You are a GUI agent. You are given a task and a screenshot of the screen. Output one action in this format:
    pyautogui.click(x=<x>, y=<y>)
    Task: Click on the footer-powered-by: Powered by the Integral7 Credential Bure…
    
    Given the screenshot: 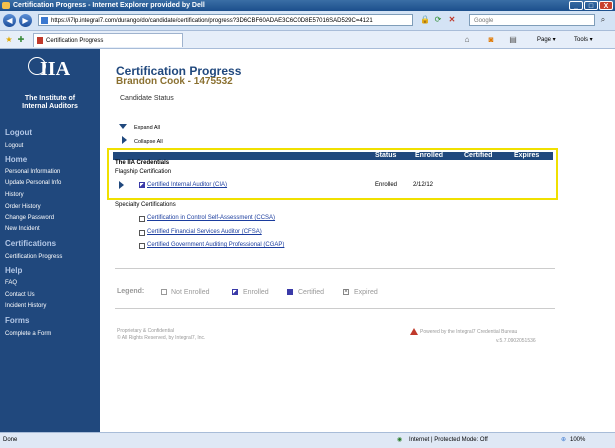 What is the action you would take?
    pyautogui.click(x=469, y=332)
    